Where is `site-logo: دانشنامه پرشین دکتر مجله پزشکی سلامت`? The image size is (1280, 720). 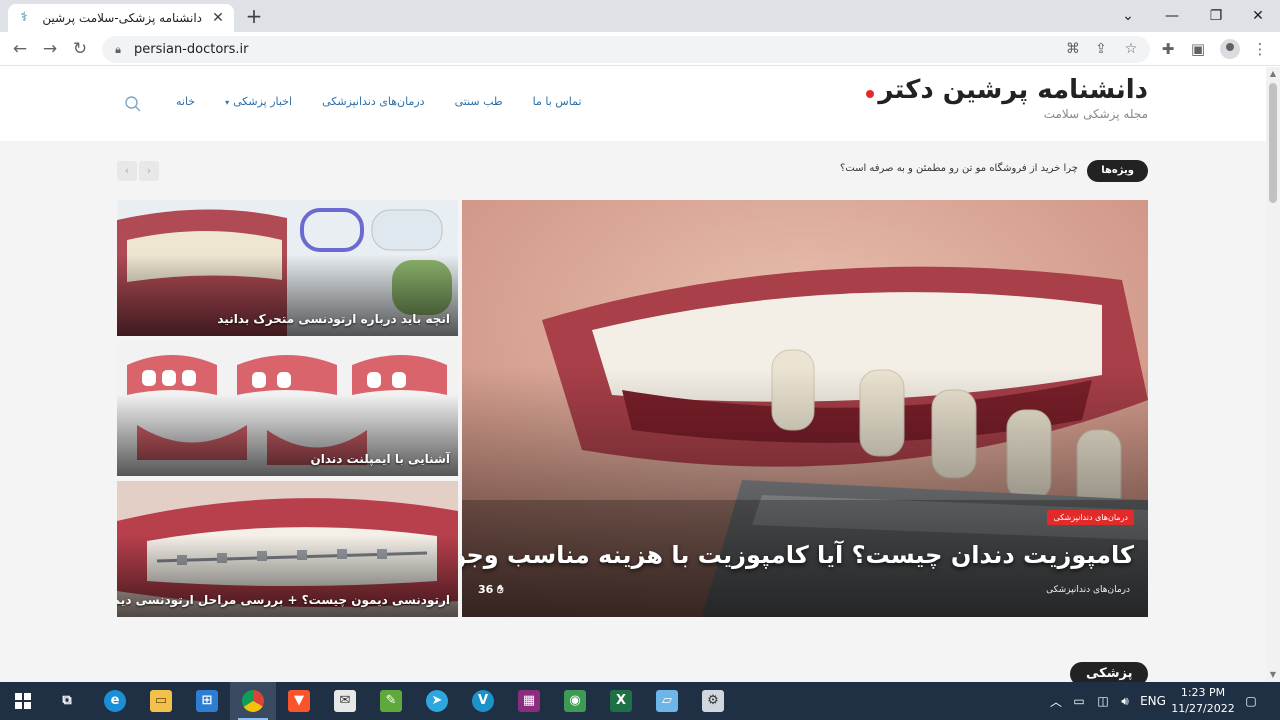
site-logo: دانشنامه پرشین دکتر مجله پزشکی سلامت is located at coordinates (1007, 98).